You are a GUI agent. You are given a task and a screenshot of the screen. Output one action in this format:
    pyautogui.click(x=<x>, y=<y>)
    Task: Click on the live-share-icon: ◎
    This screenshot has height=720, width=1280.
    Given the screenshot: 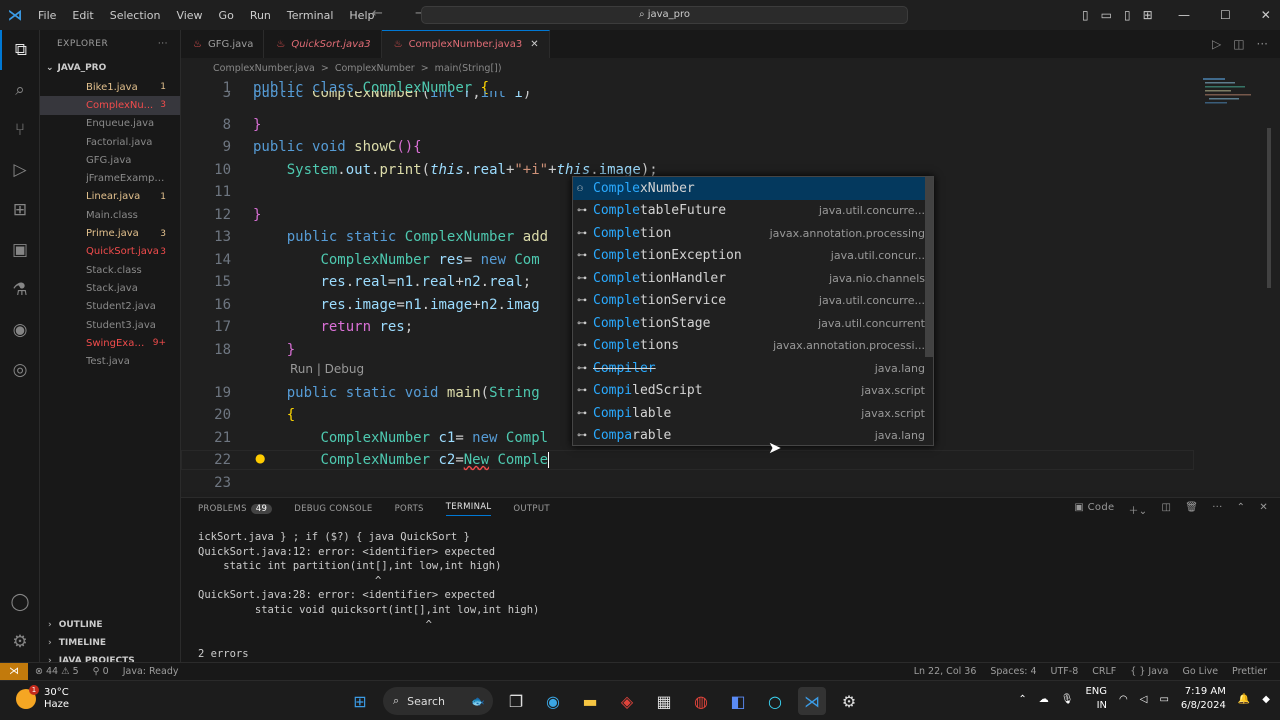 What is the action you would take?
    pyautogui.click(x=20, y=370)
    